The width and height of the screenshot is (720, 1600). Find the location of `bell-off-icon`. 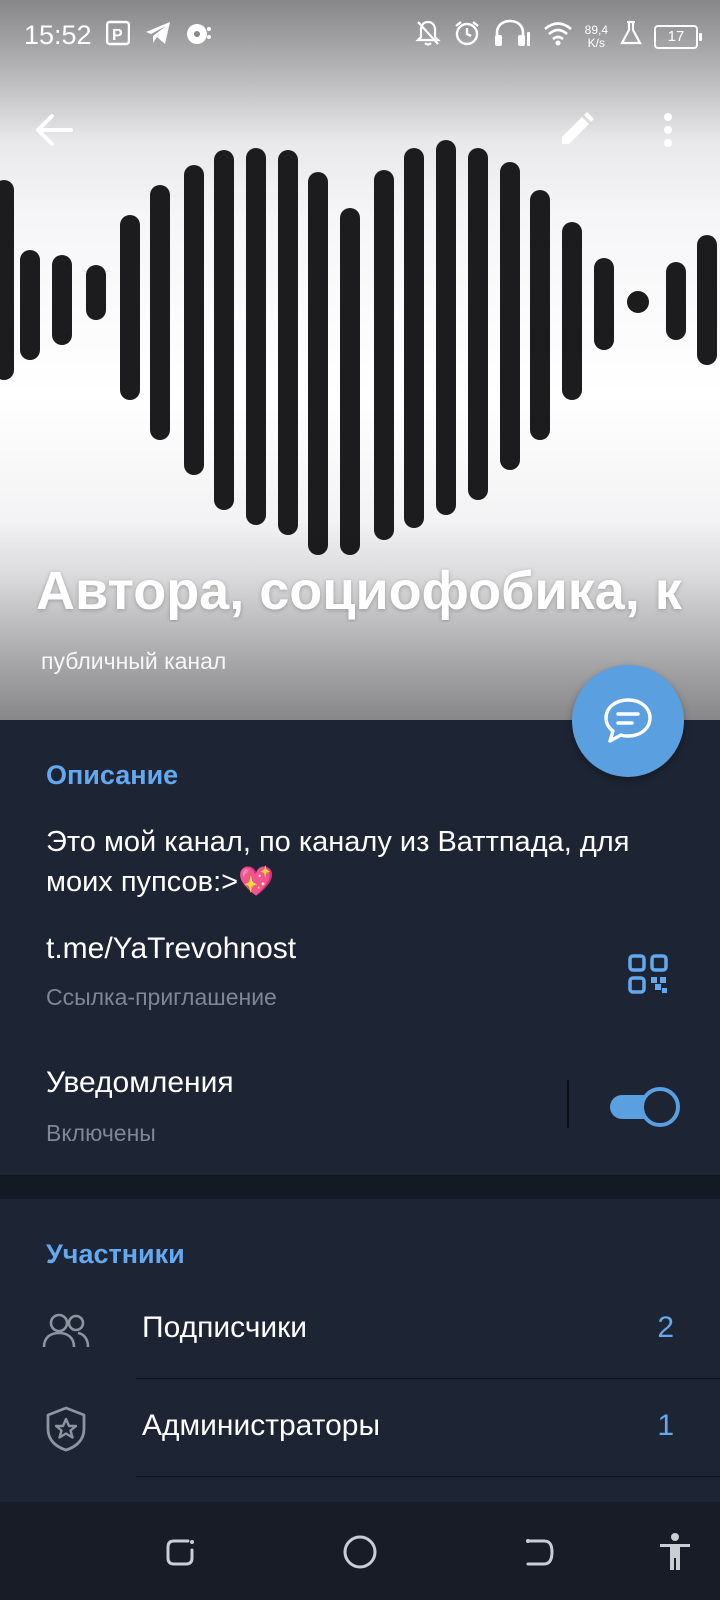

bell-off-icon is located at coordinates (427, 36).